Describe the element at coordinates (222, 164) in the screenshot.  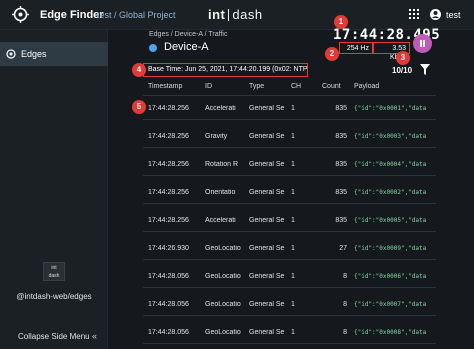
I see `cell-id: Rotation R` at that location.